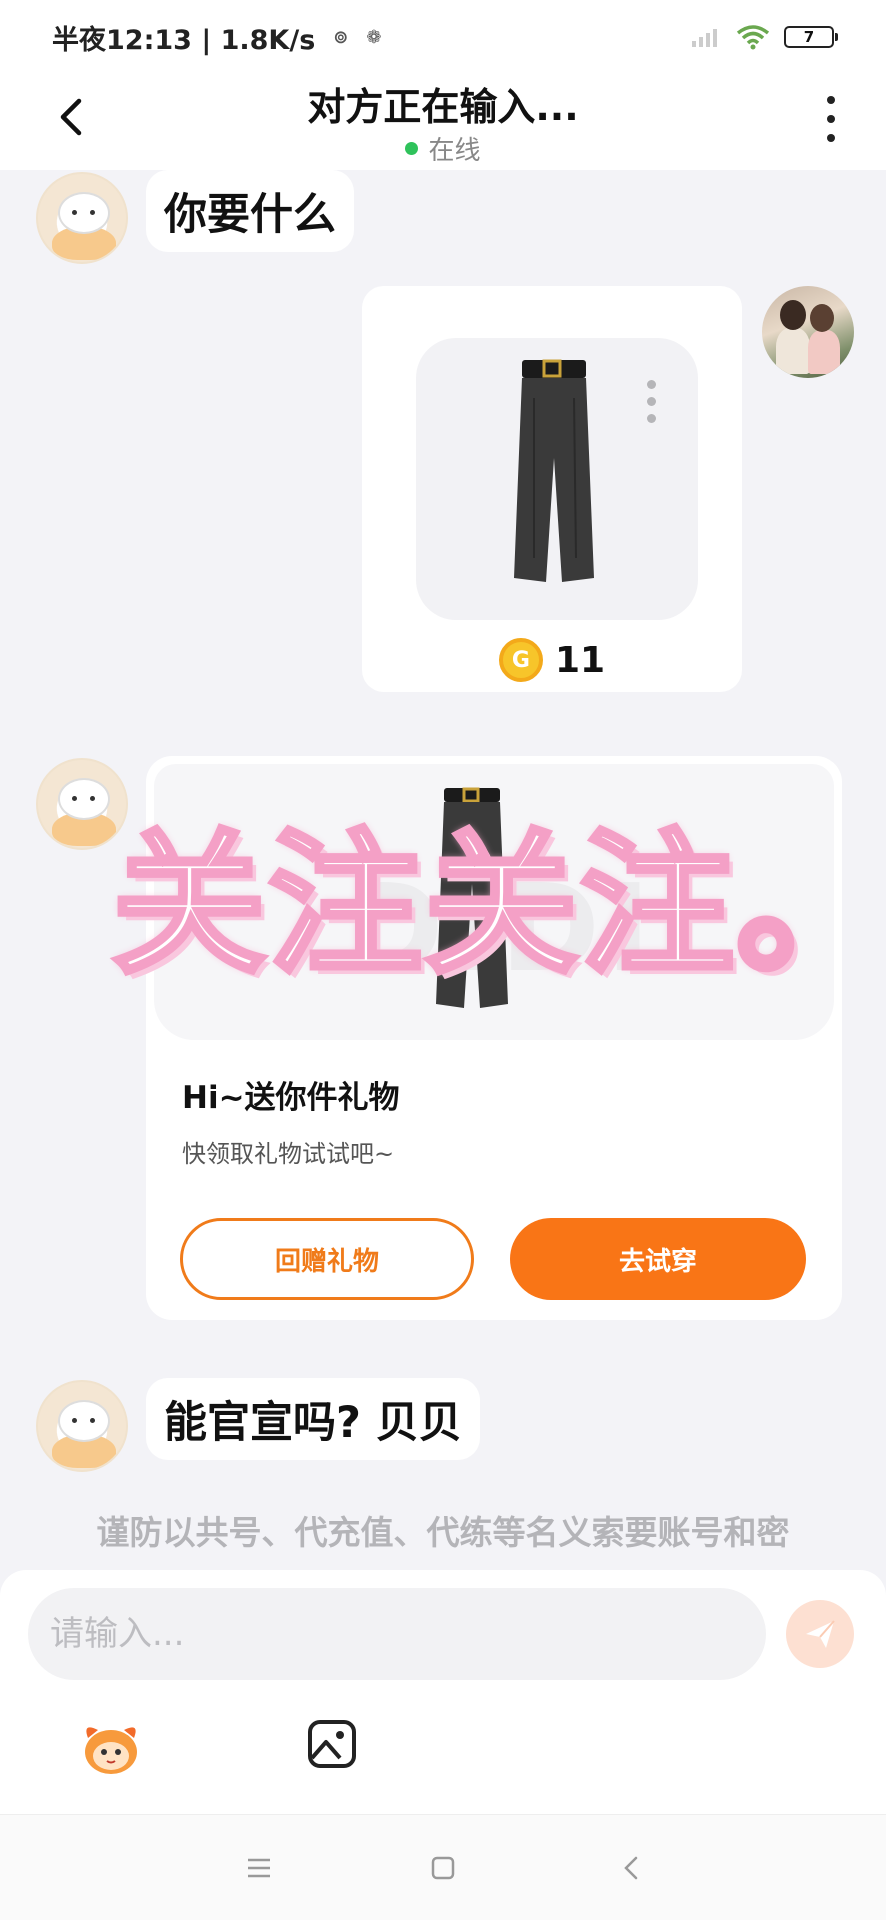 The width and height of the screenshot is (886, 1920). I want to click on online-indicator, so click(412, 148).